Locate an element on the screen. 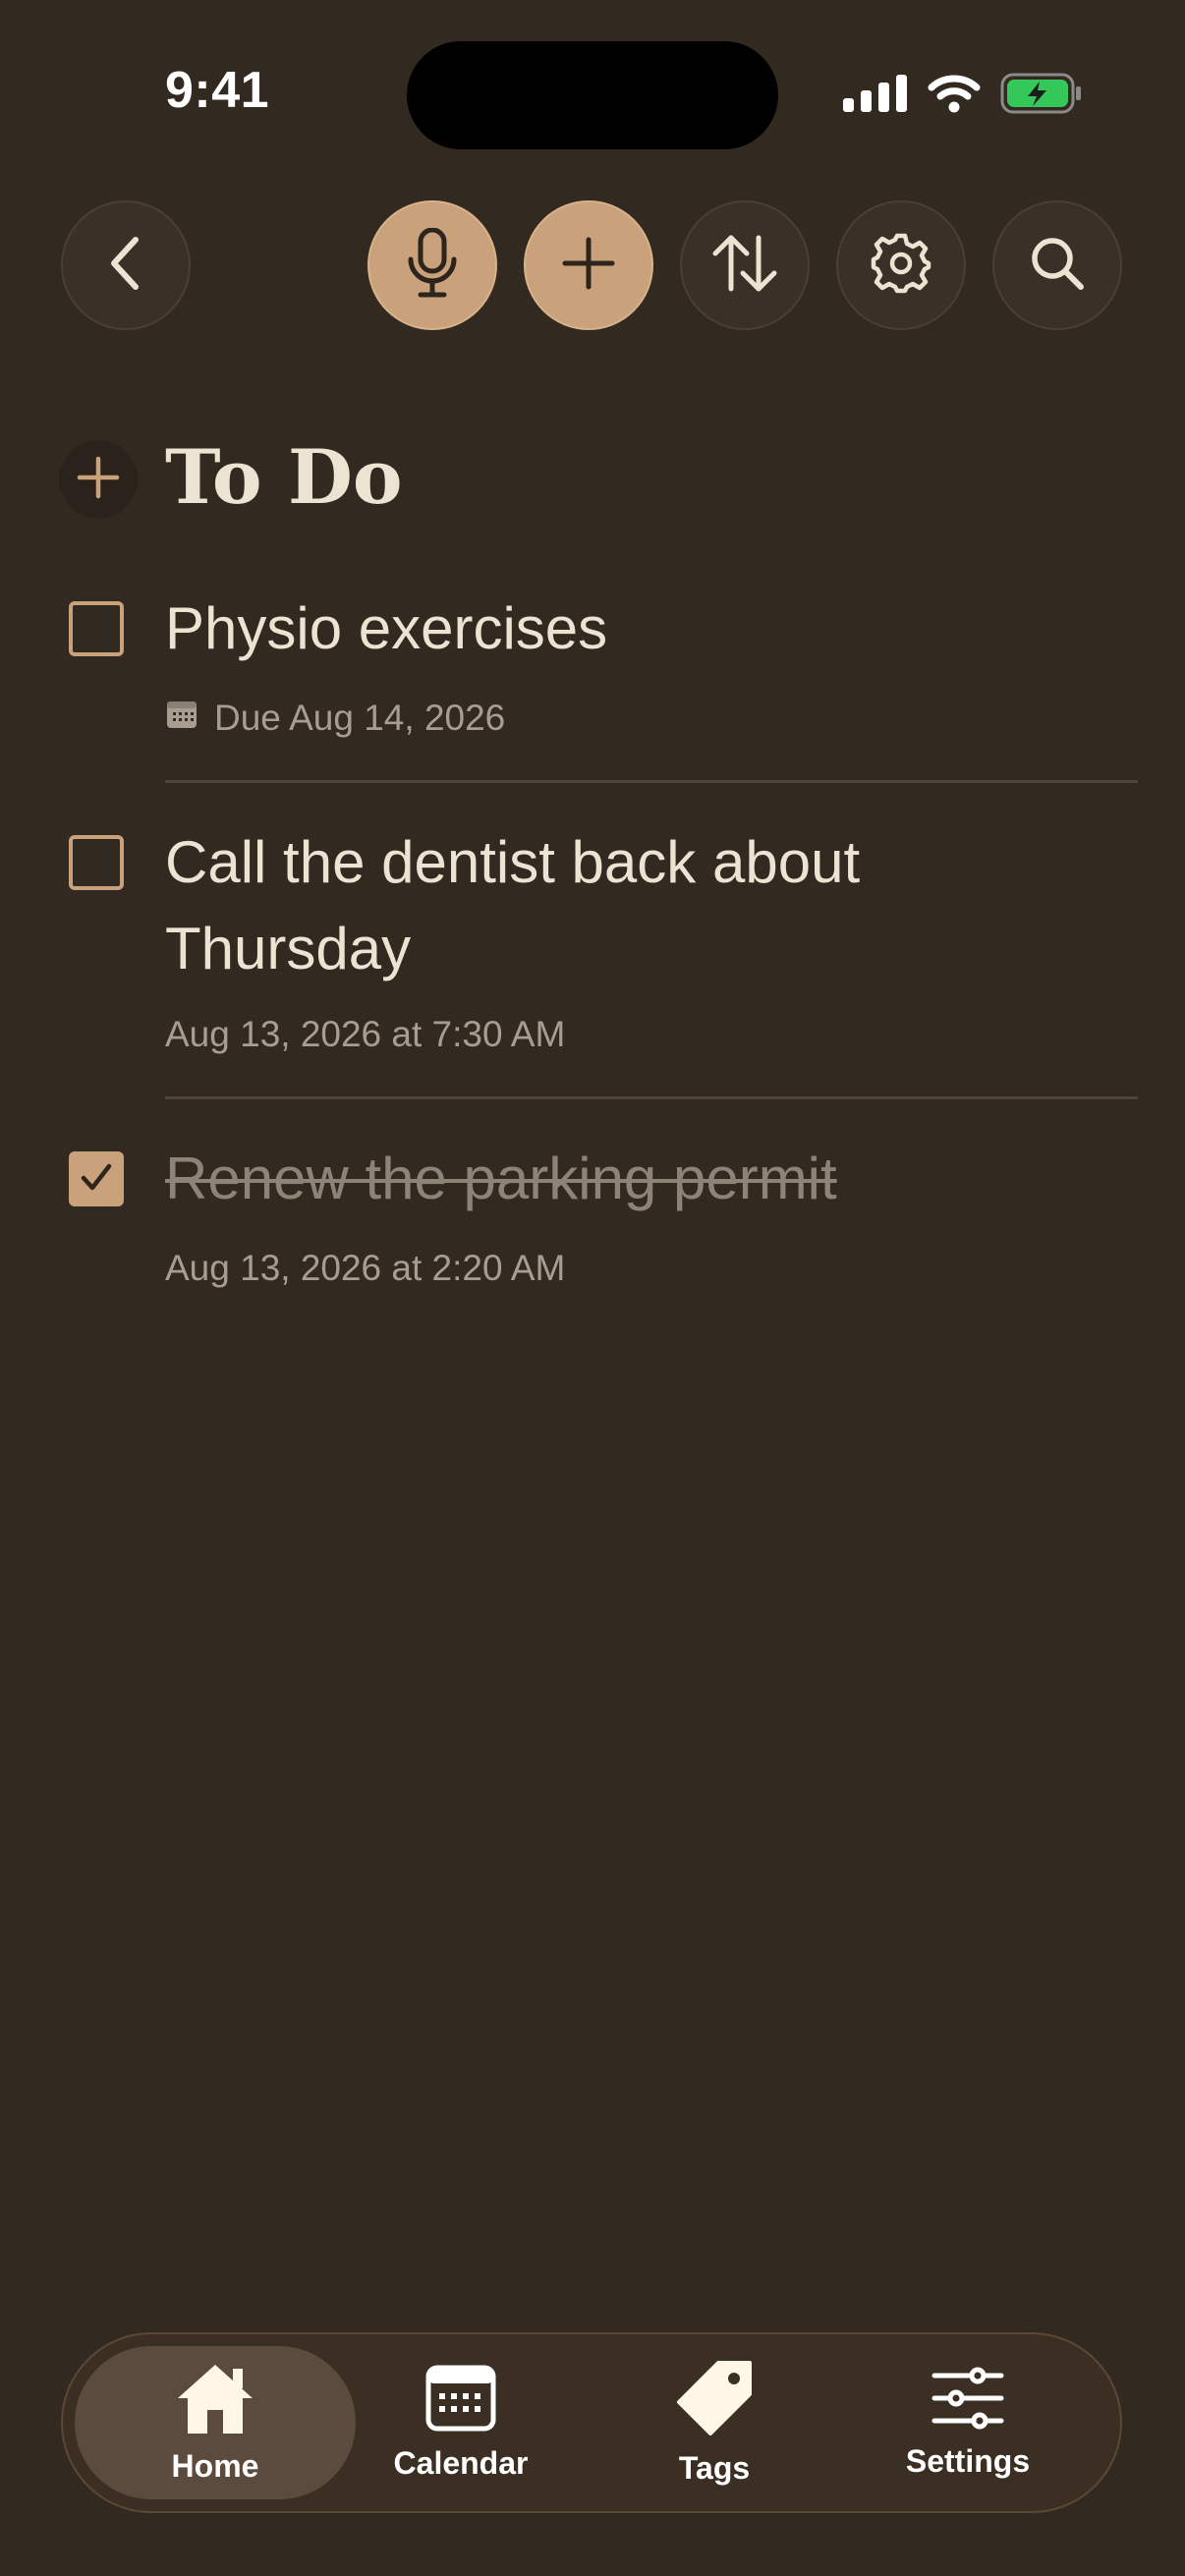 The image size is (1185, 2576). task-due-date: Due Aug 14, 2026 is located at coordinates (335, 718).